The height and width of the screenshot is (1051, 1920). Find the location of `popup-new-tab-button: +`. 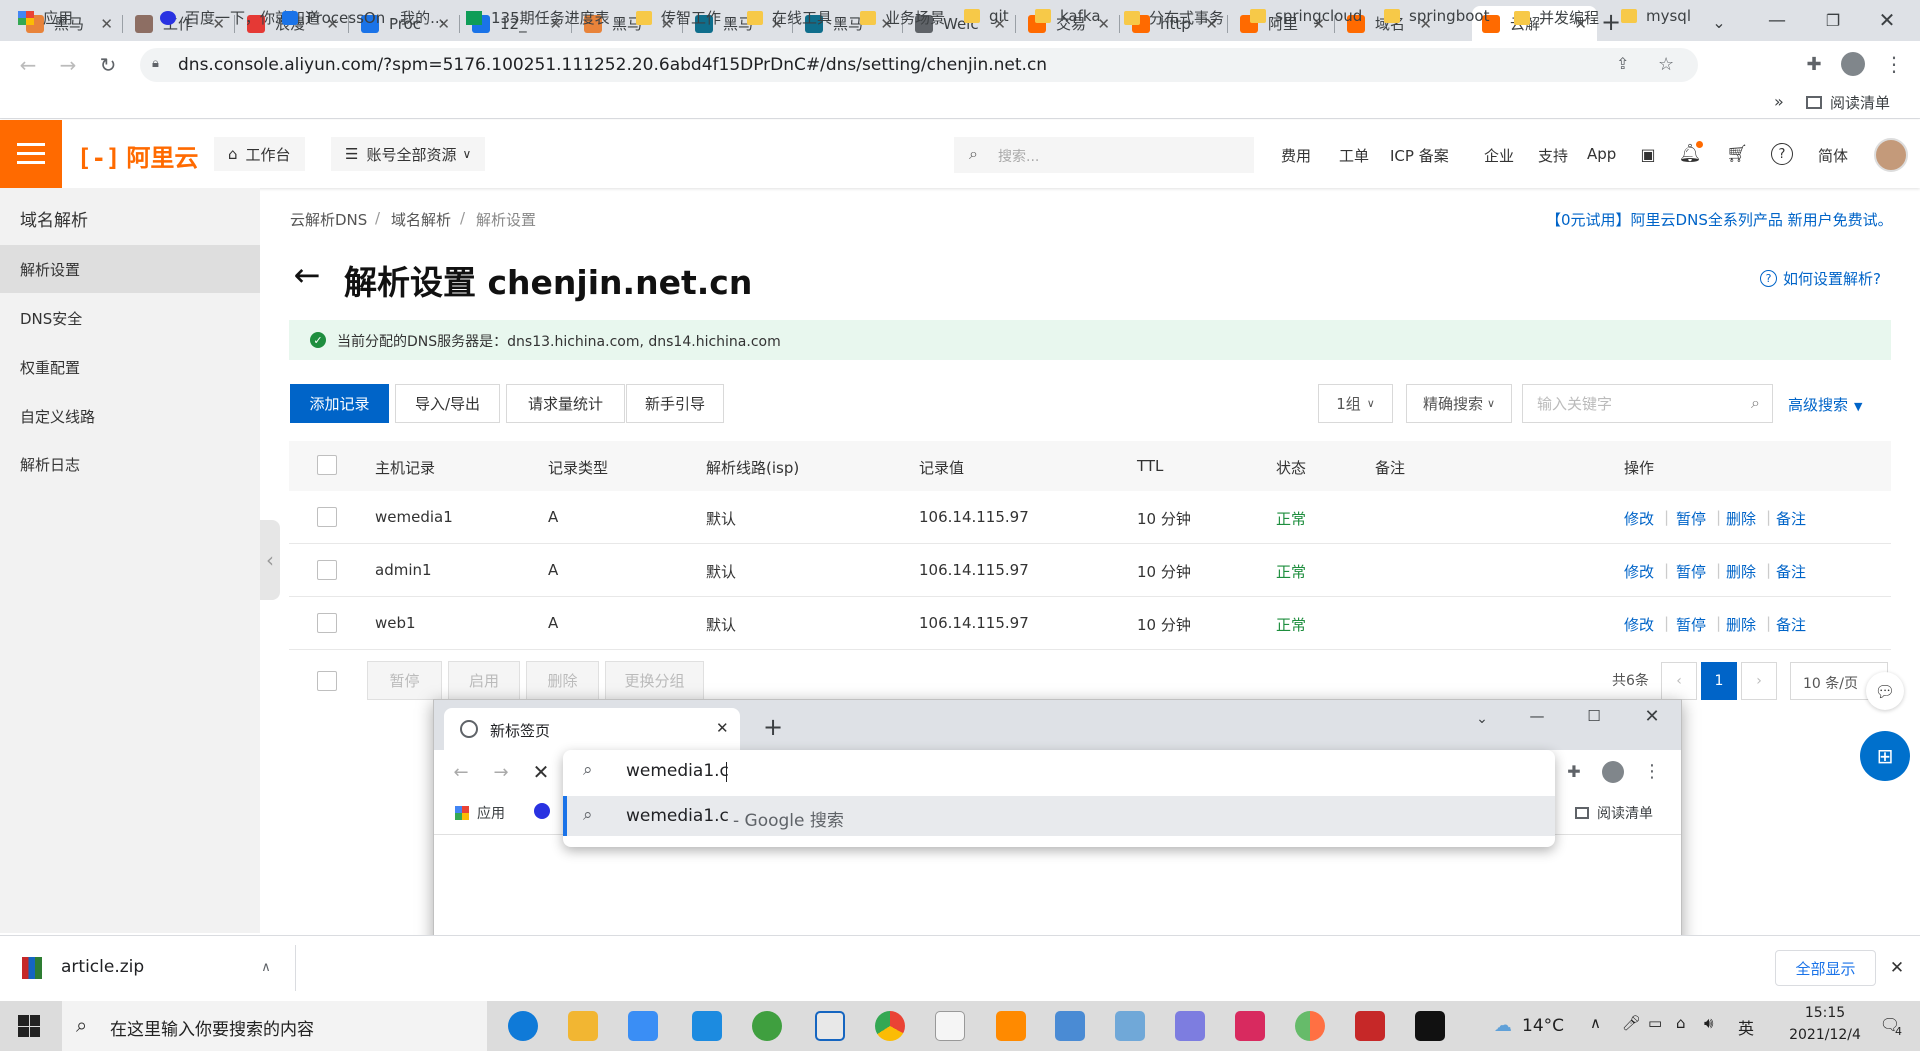

popup-new-tab-button: + is located at coordinates (773, 727).